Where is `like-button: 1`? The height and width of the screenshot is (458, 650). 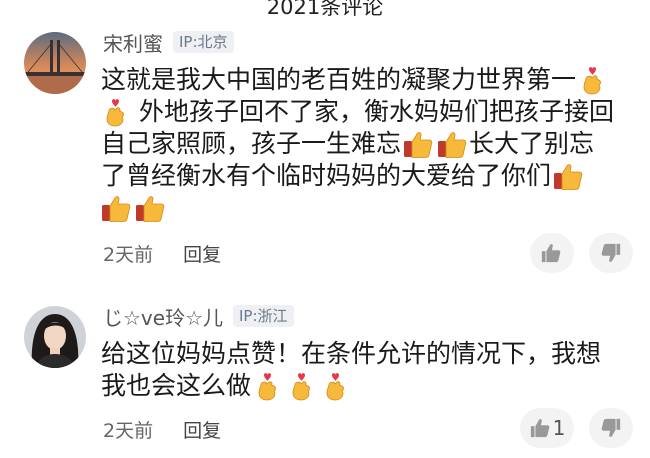
like-button: 1 is located at coordinates (547, 428).